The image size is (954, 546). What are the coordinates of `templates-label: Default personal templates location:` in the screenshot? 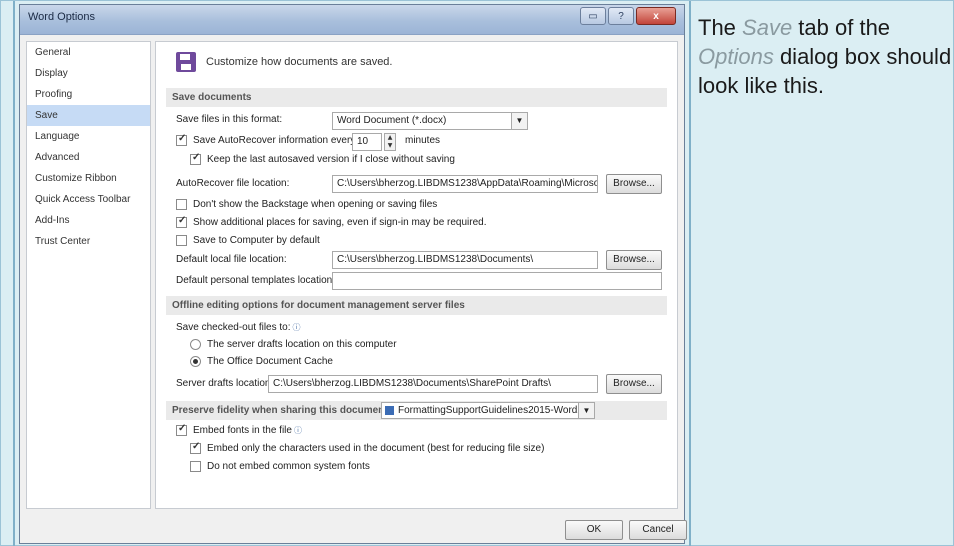 It's located at (255, 280).